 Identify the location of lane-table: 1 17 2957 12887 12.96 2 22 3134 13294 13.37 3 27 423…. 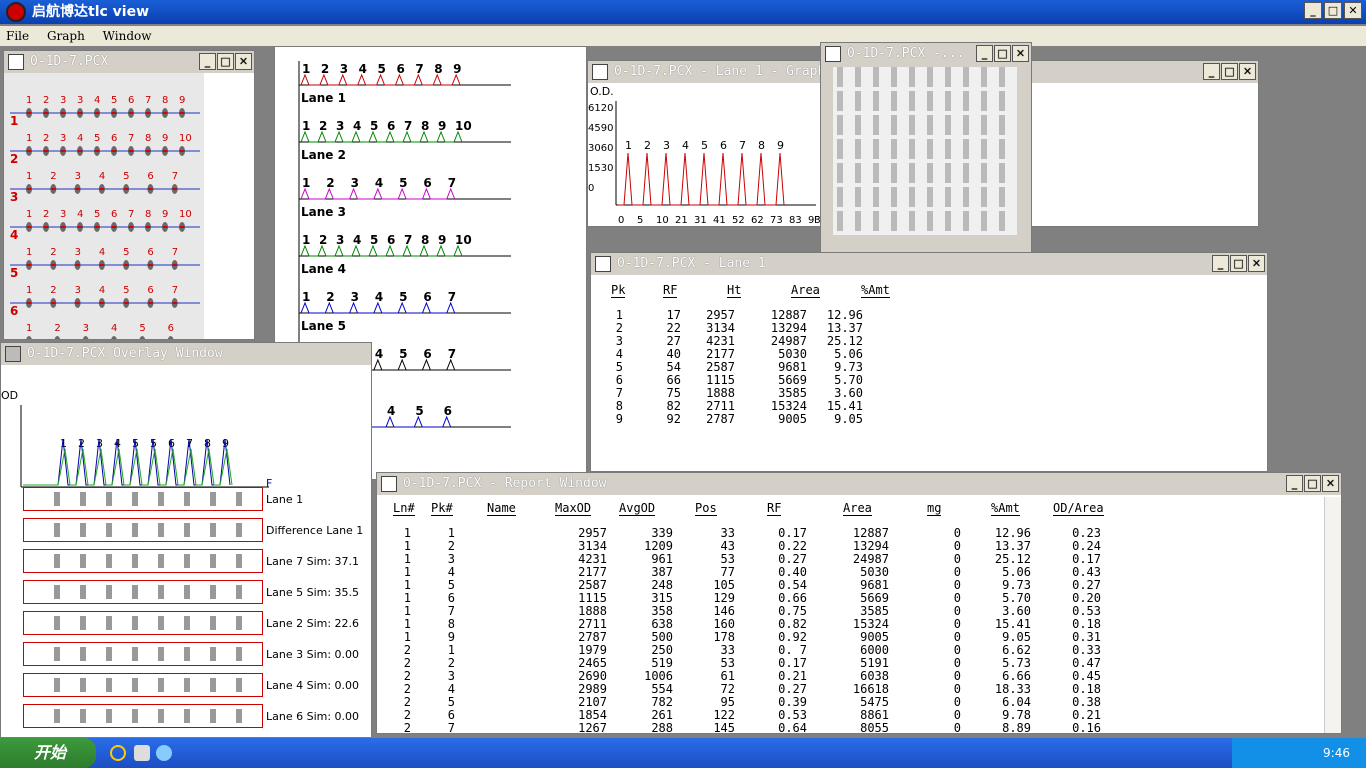
(737, 367).